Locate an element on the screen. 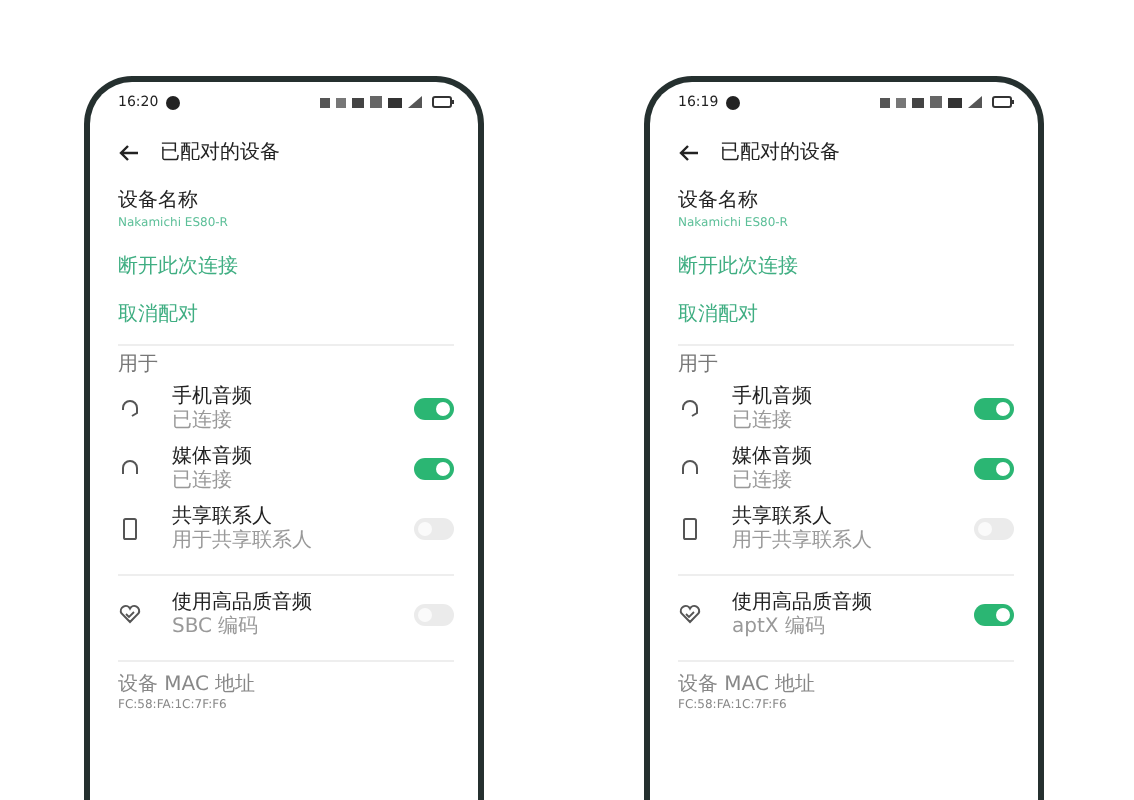 The image size is (1134, 800). codec-label: SBC 编码 is located at coordinates (216, 626).